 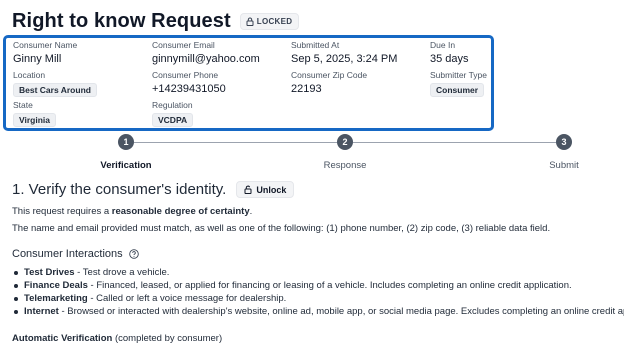 I want to click on consumer-phone-value: +14239431050, so click(x=189, y=89).